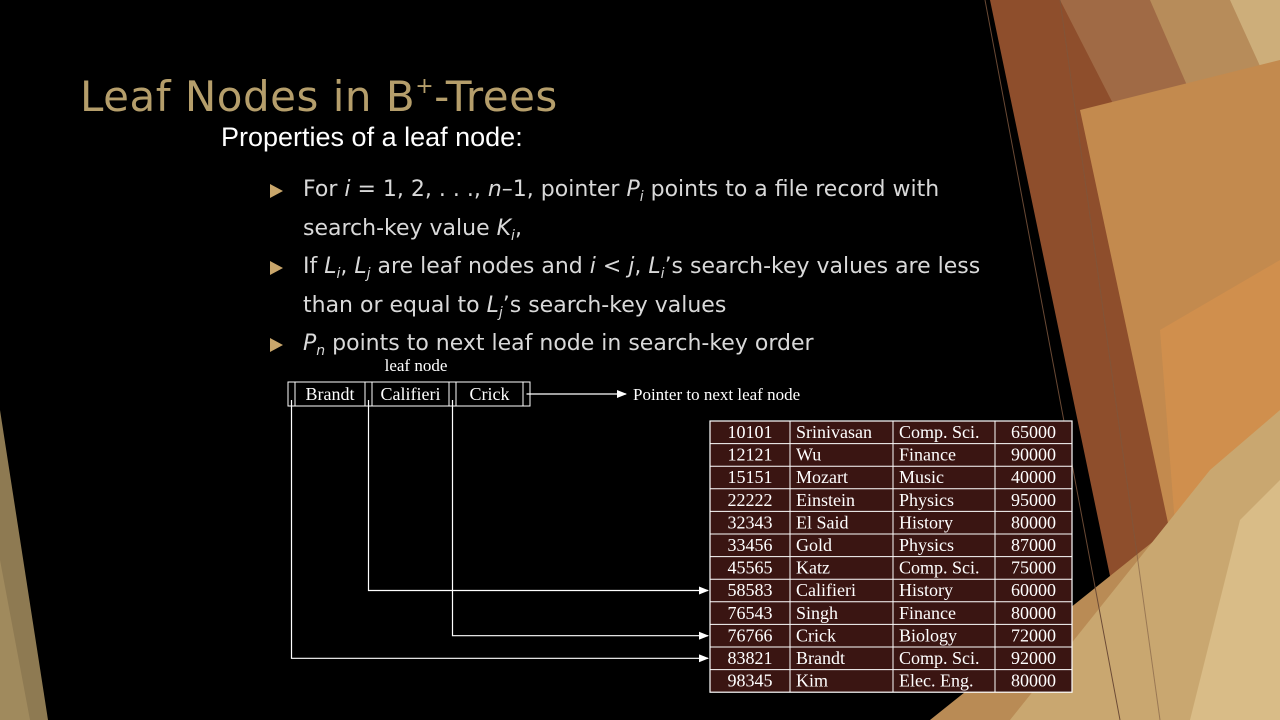 This screenshot has height=720, width=1280. I want to click on table-cell: 22222, so click(750, 500).